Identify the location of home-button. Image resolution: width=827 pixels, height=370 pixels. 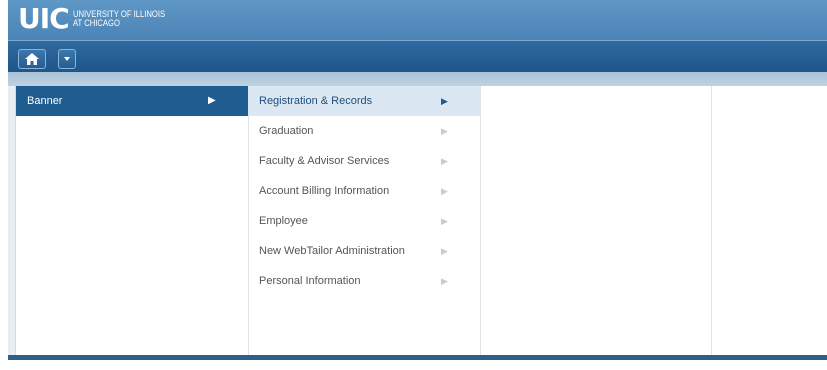
(32, 59).